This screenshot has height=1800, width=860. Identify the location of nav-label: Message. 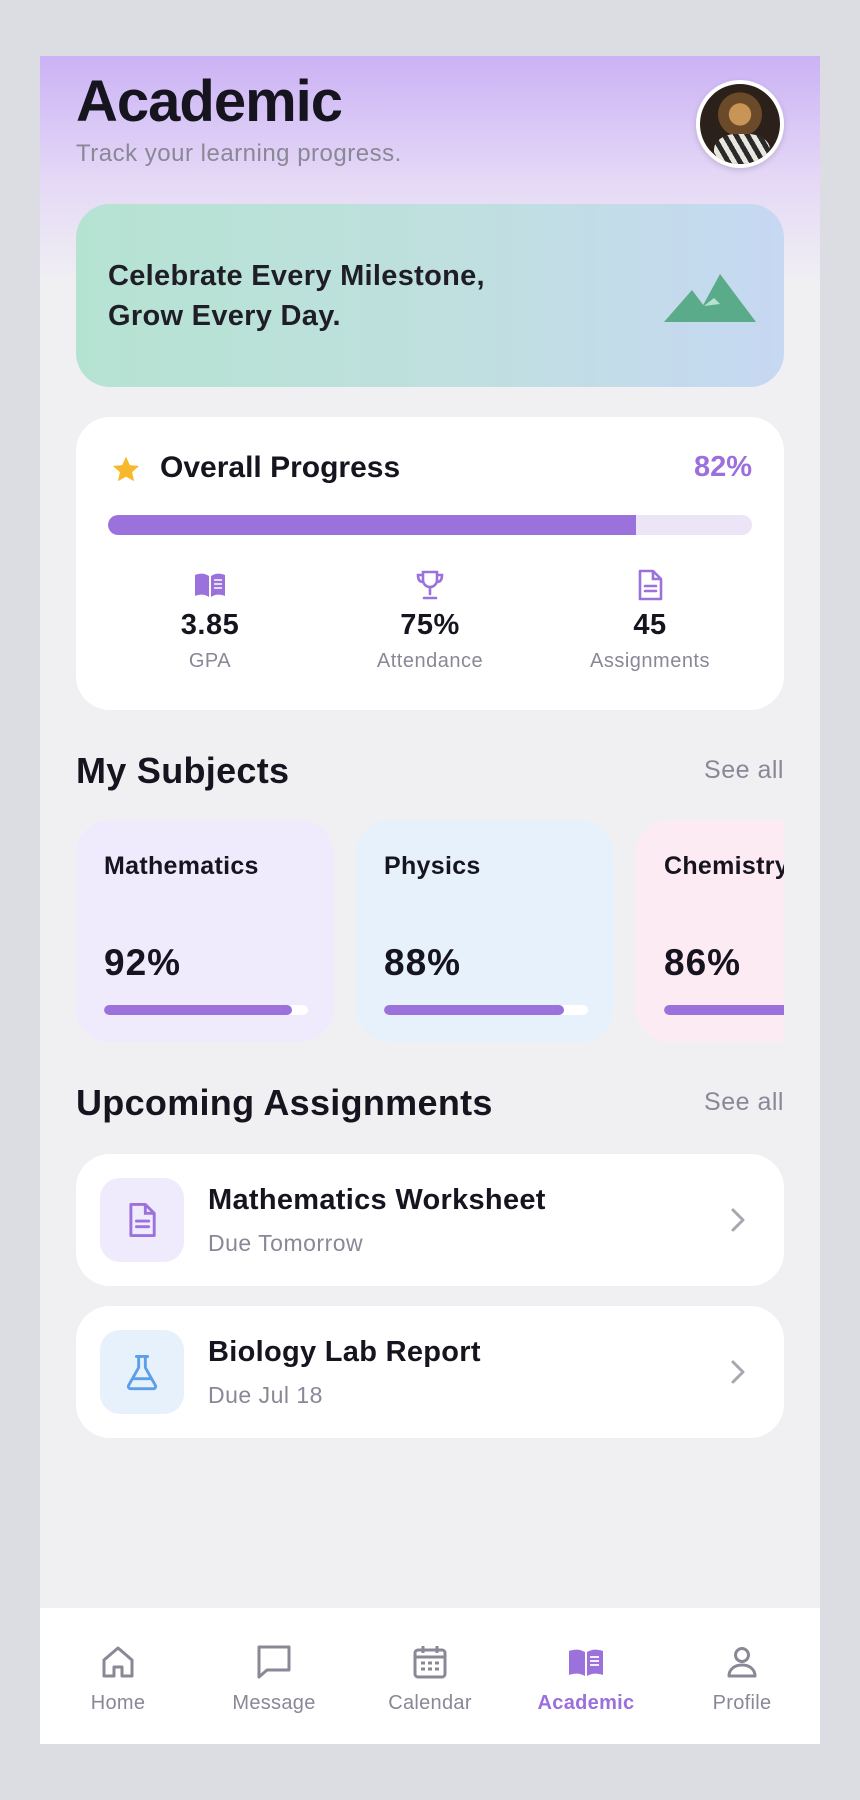
(274, 1703).